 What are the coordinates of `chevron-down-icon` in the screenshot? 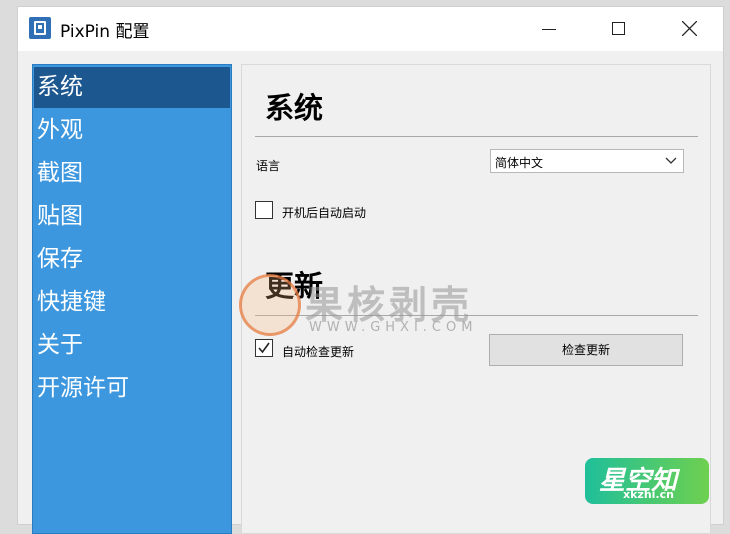 It's located at (671, 160).